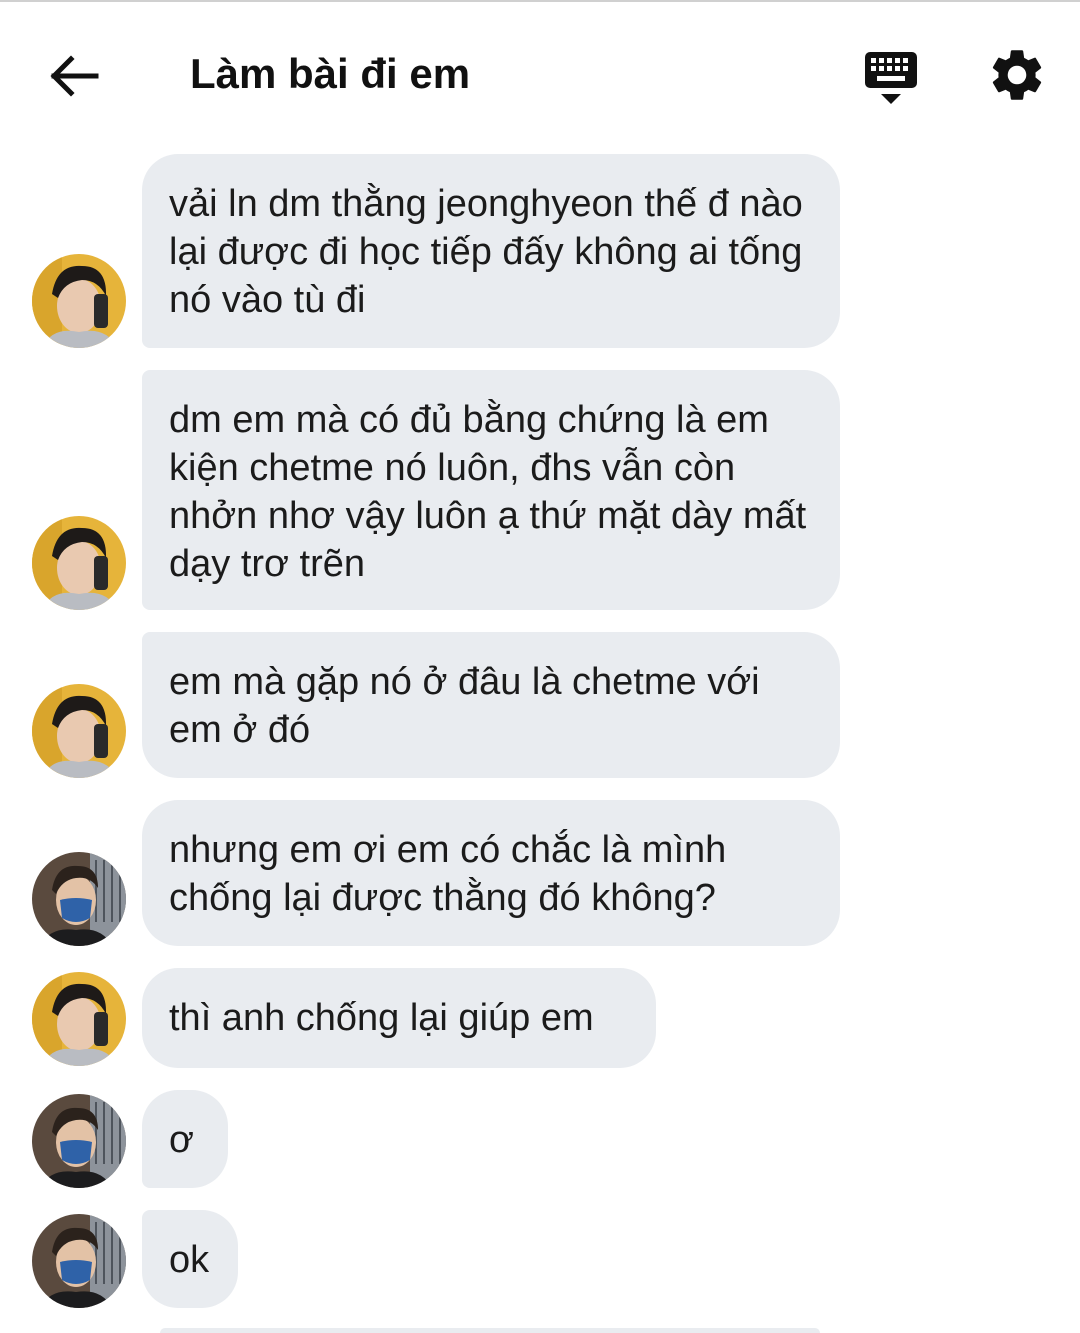  I want to click on keyboard-icon, so click(891, 78).